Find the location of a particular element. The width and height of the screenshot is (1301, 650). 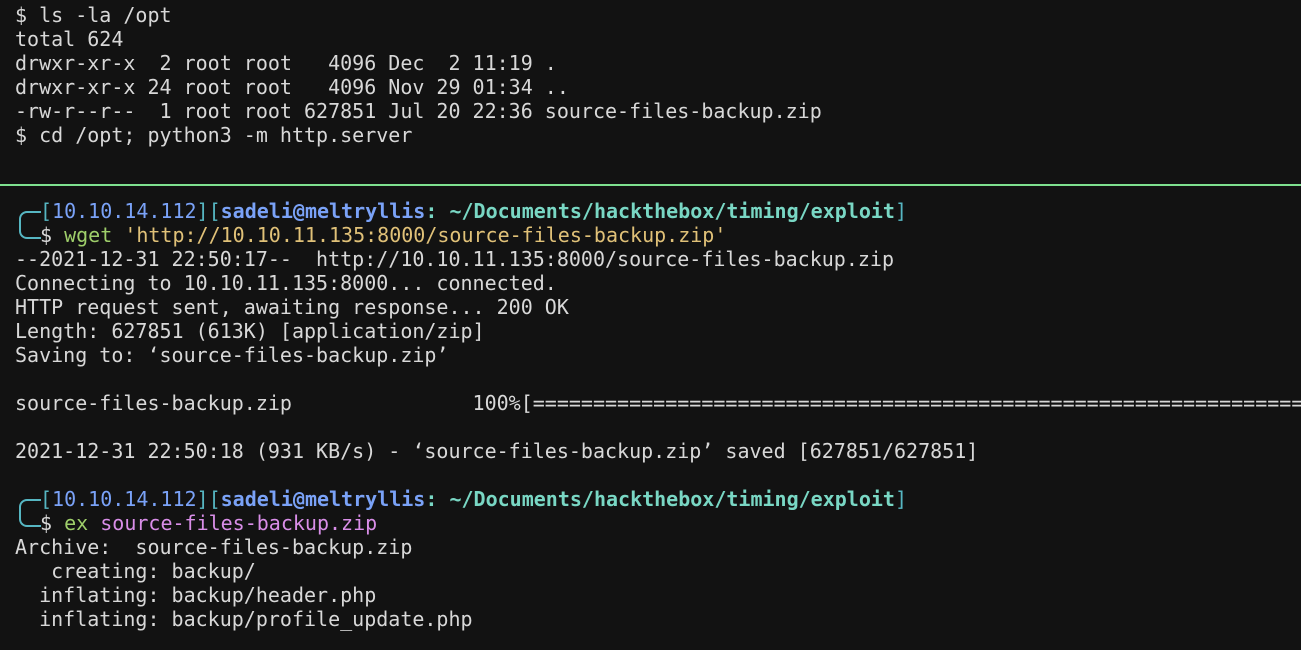

output-line: inflating: backup/header.php is located at coordinates (196, 595).